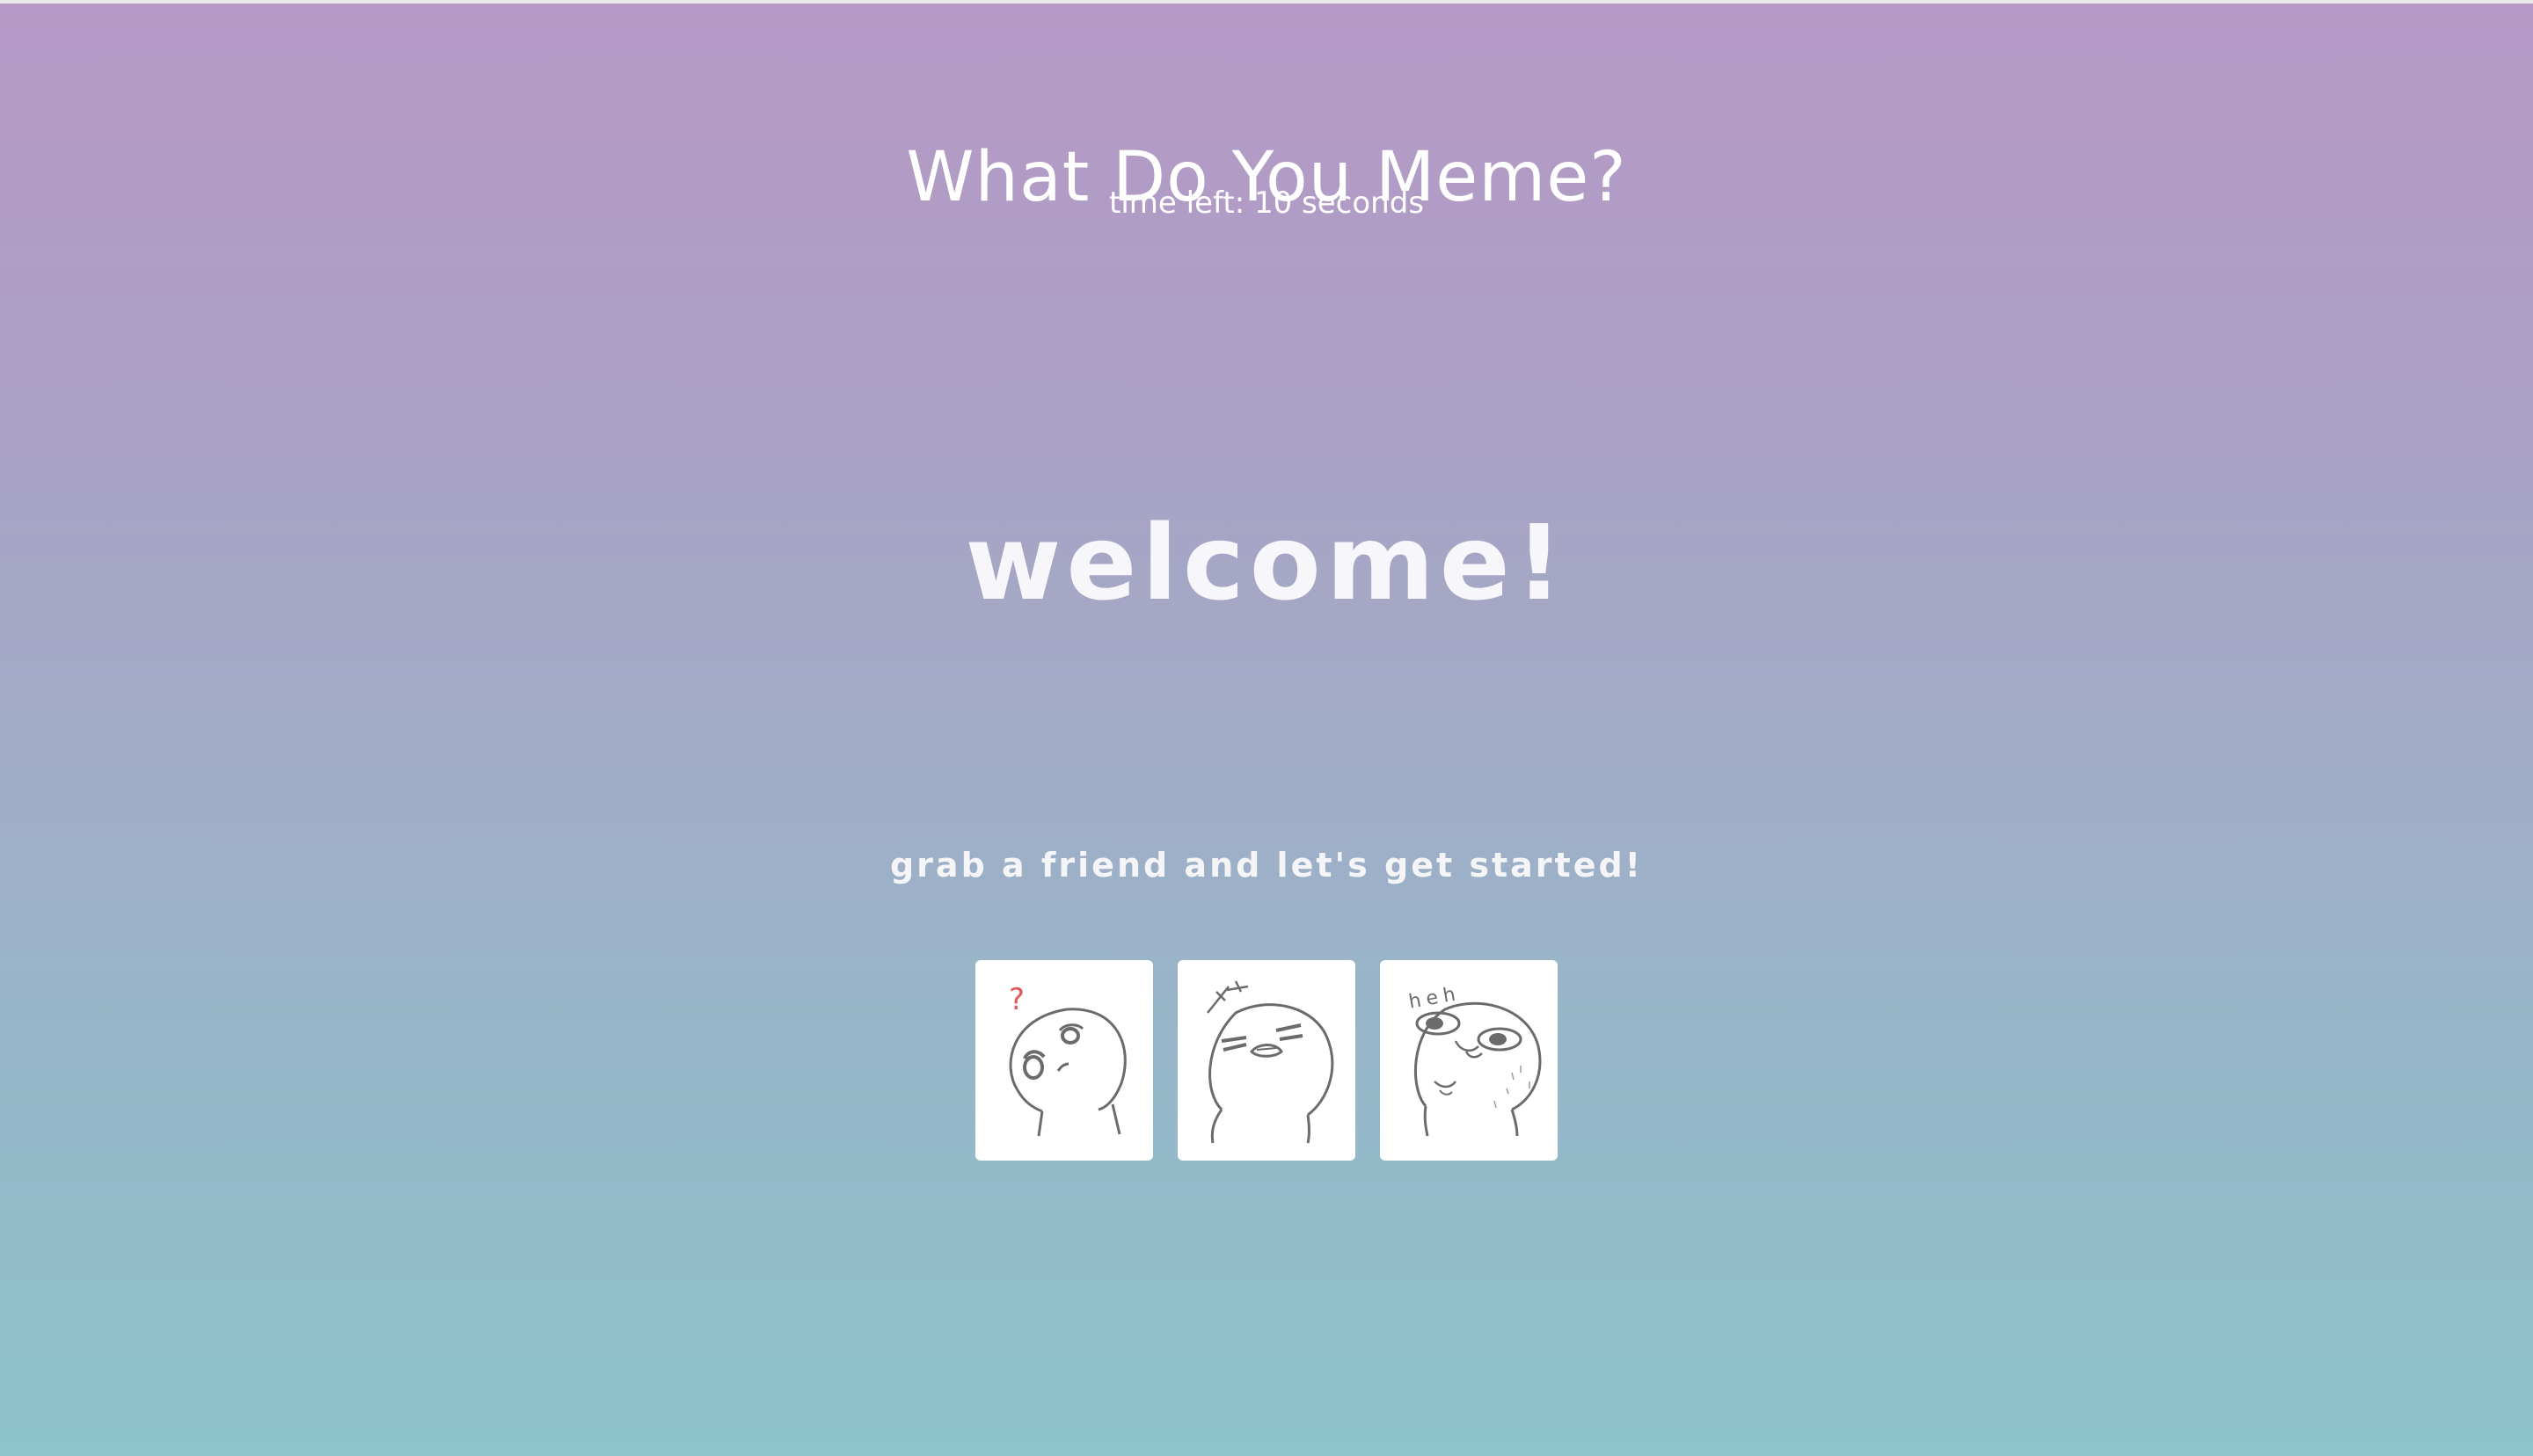  I want to click on character-card-annoyed, so click(1266, 1060).